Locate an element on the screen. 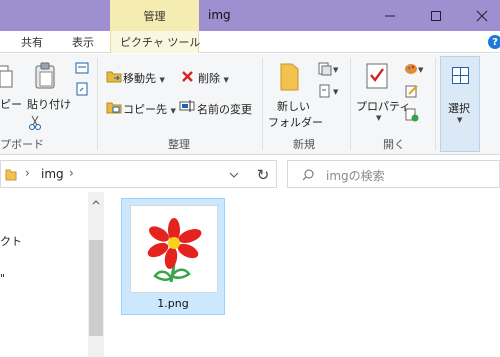 Image resolution: width=500 pixels, height=357 pixels. chevron-down-icon is located at coordinates (234, 175).